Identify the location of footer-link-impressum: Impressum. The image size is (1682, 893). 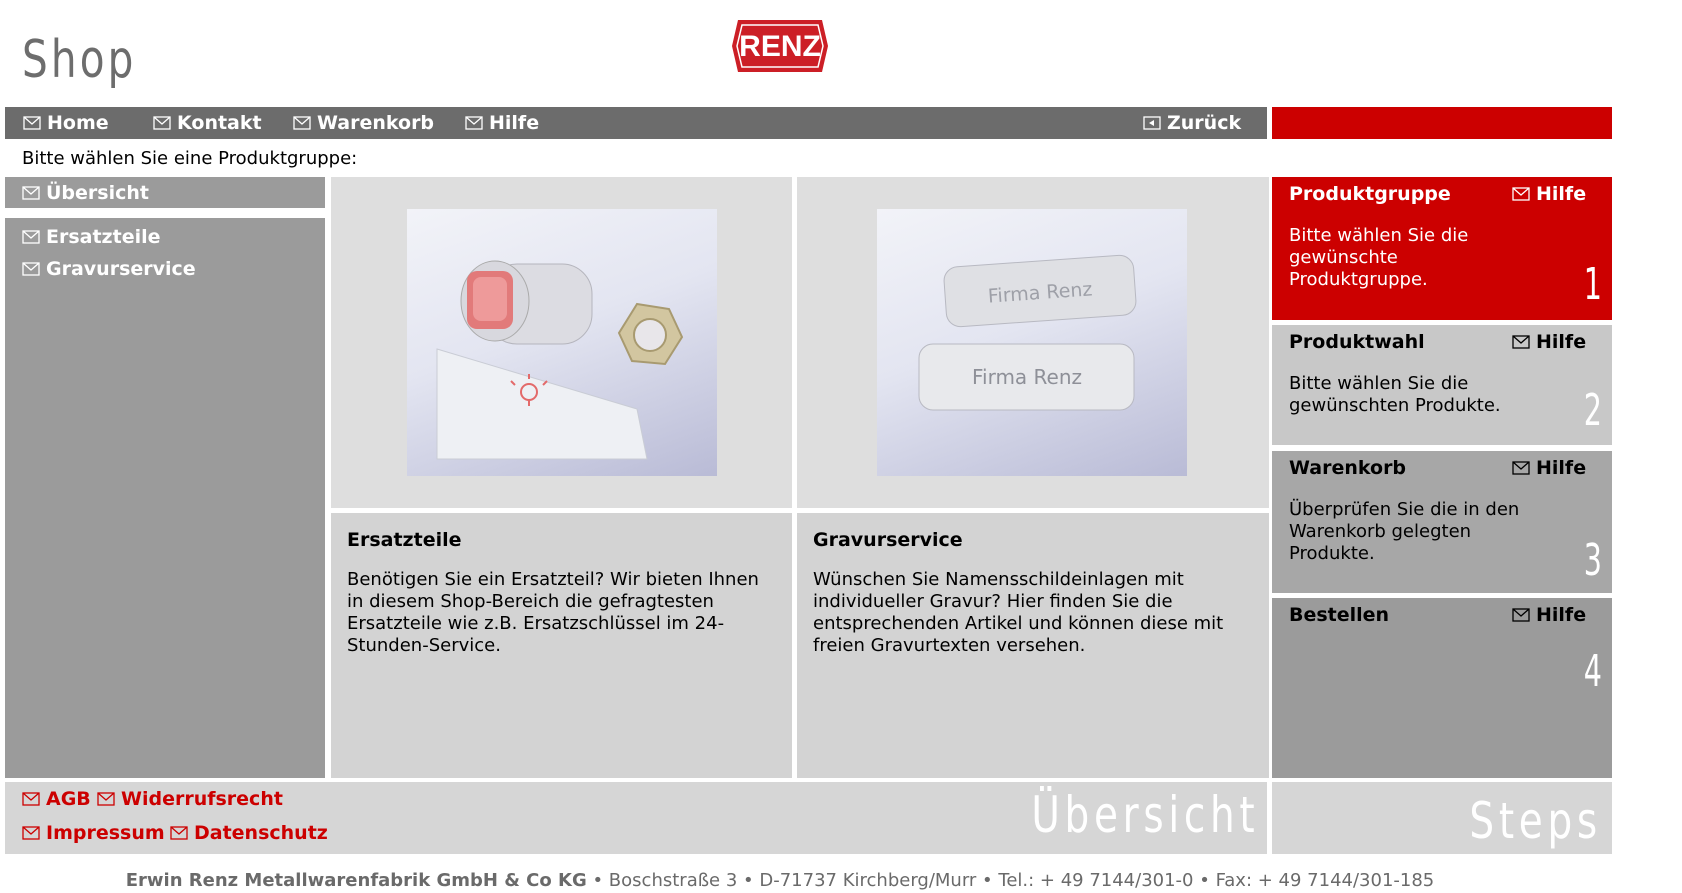
(93, 833).